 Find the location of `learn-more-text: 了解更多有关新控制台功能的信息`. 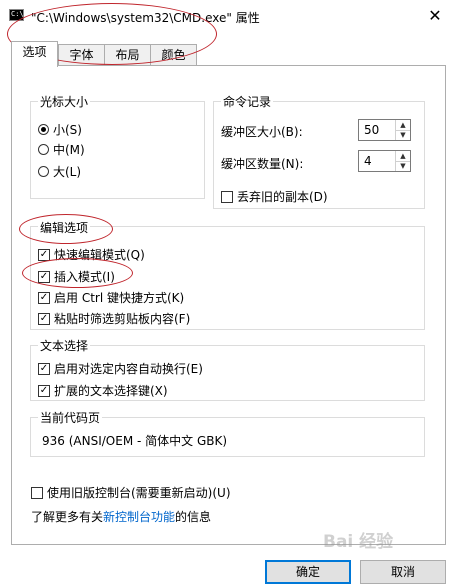

learn-more-text: 了解更多有关新控制台功能的信息 is located at coordinates (121, 517).